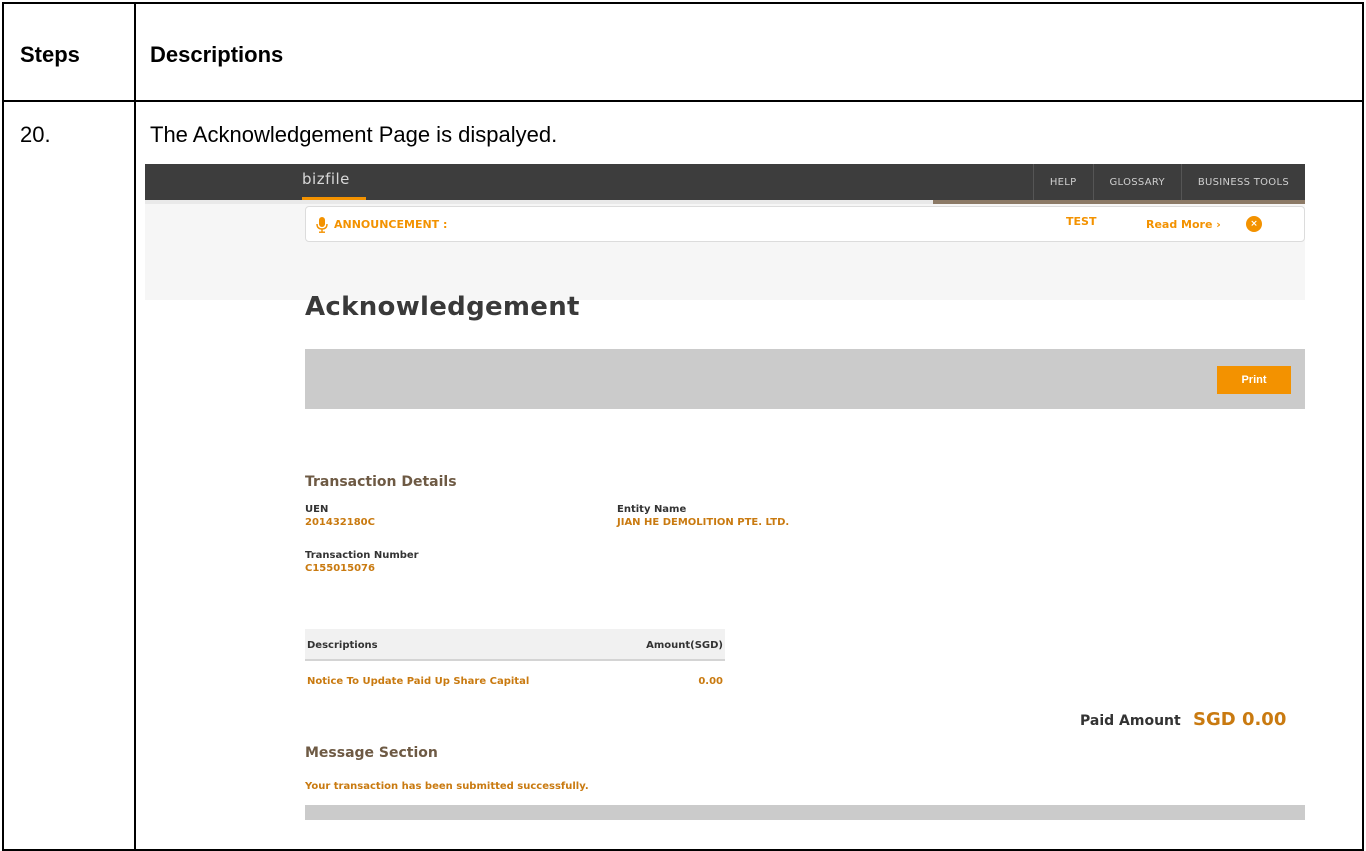  What do you see at coordinates (217, 54) in the screenshot?
I see `header-descriptions: Descriptions` at bounding box center [217, 54].